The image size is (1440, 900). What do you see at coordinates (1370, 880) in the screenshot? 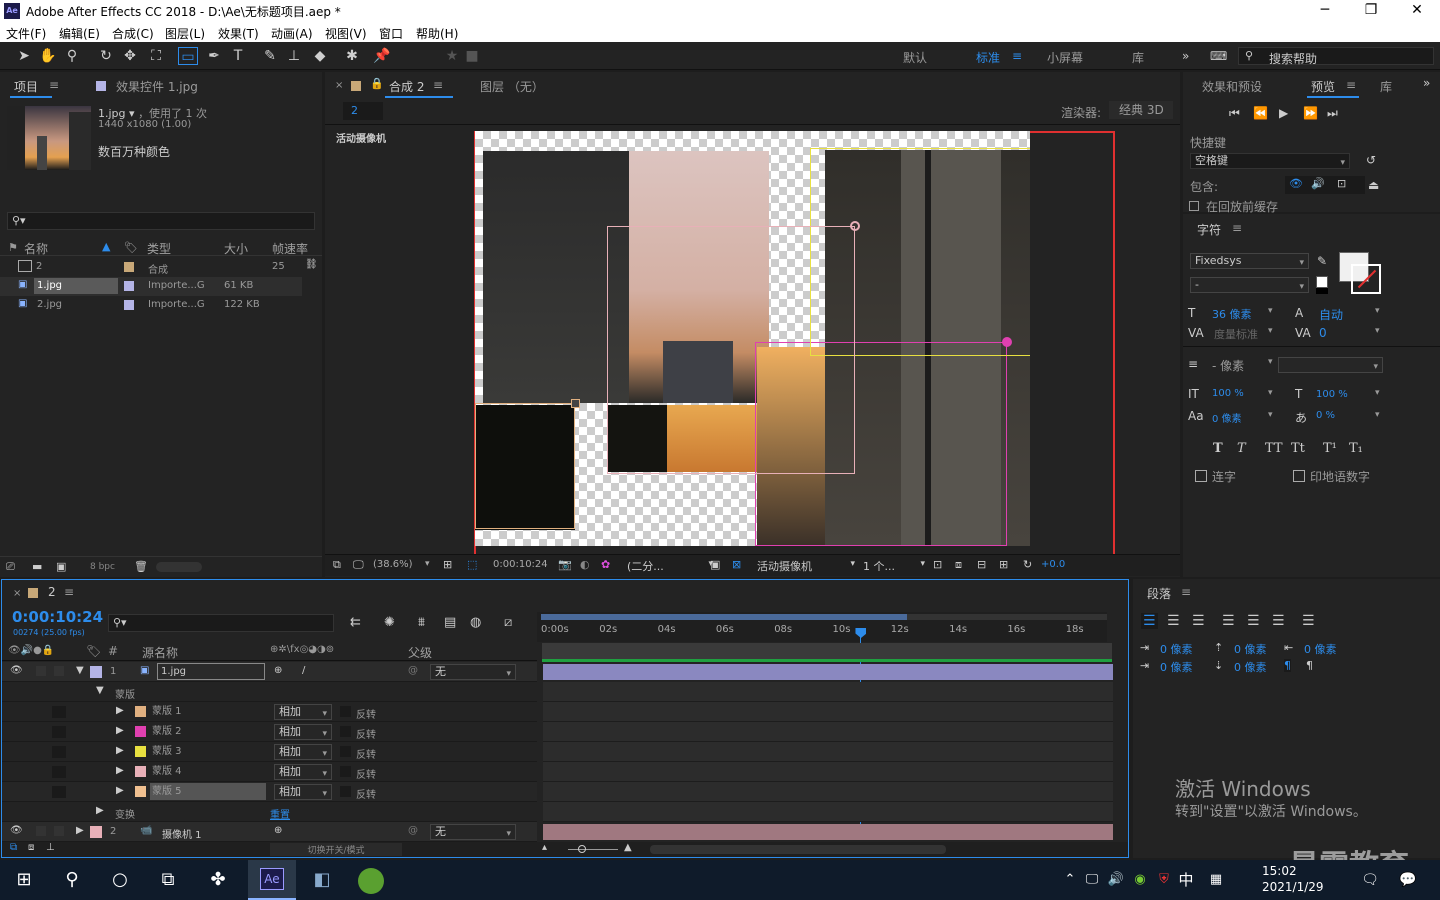
I see `notification-icon: 🗨` at bounding box center [1370, 880].